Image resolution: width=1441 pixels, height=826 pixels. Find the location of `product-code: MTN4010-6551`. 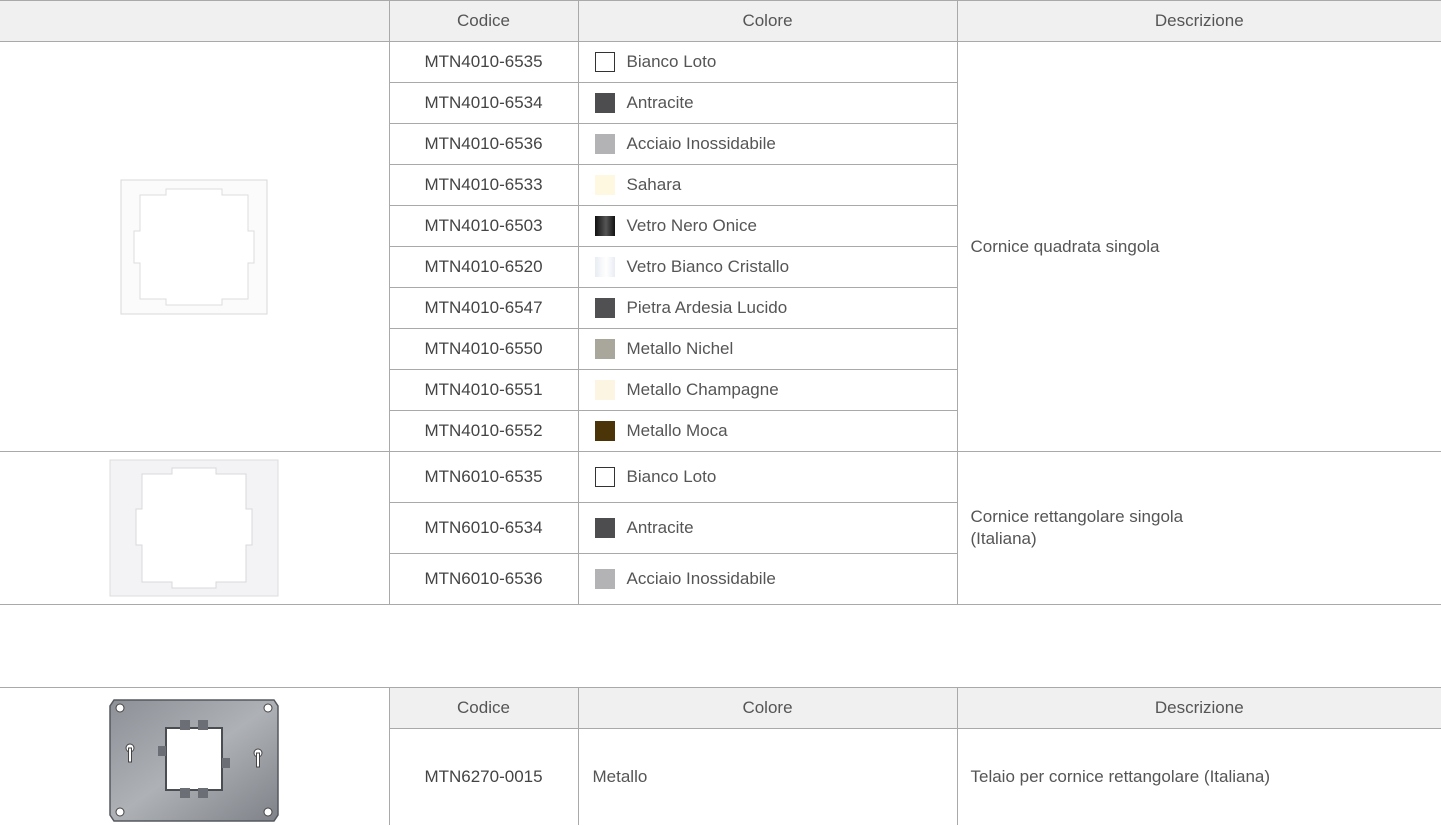

product-code: MTN4010-6551 is located at coordinates (483, 390).